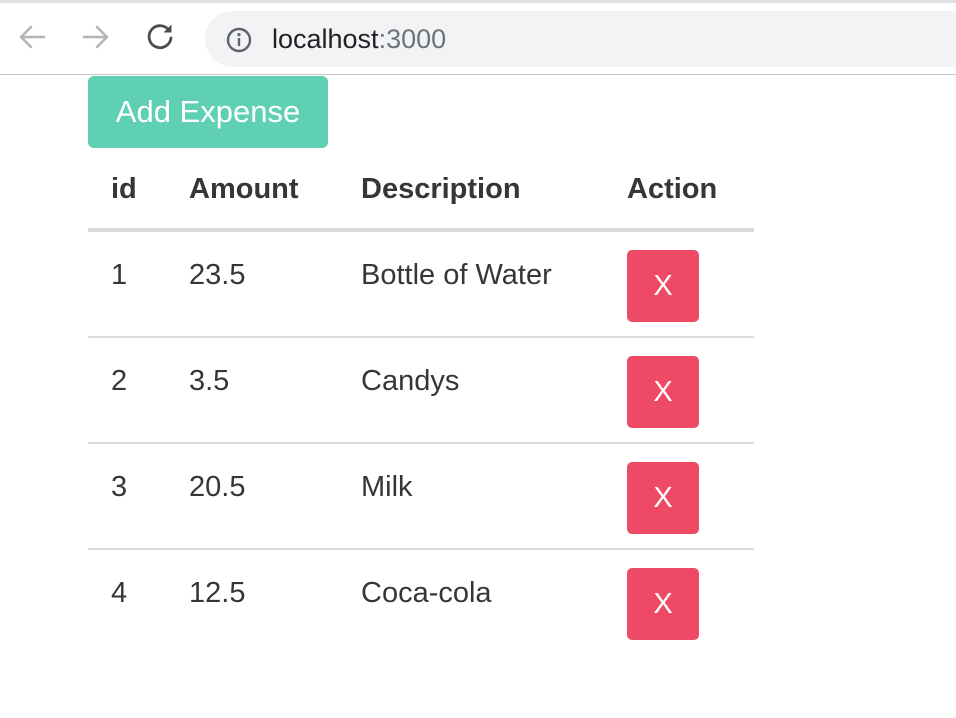 This screenshot has height=718, width=956. I want to click on cell-id: 2, so click(119, 381).